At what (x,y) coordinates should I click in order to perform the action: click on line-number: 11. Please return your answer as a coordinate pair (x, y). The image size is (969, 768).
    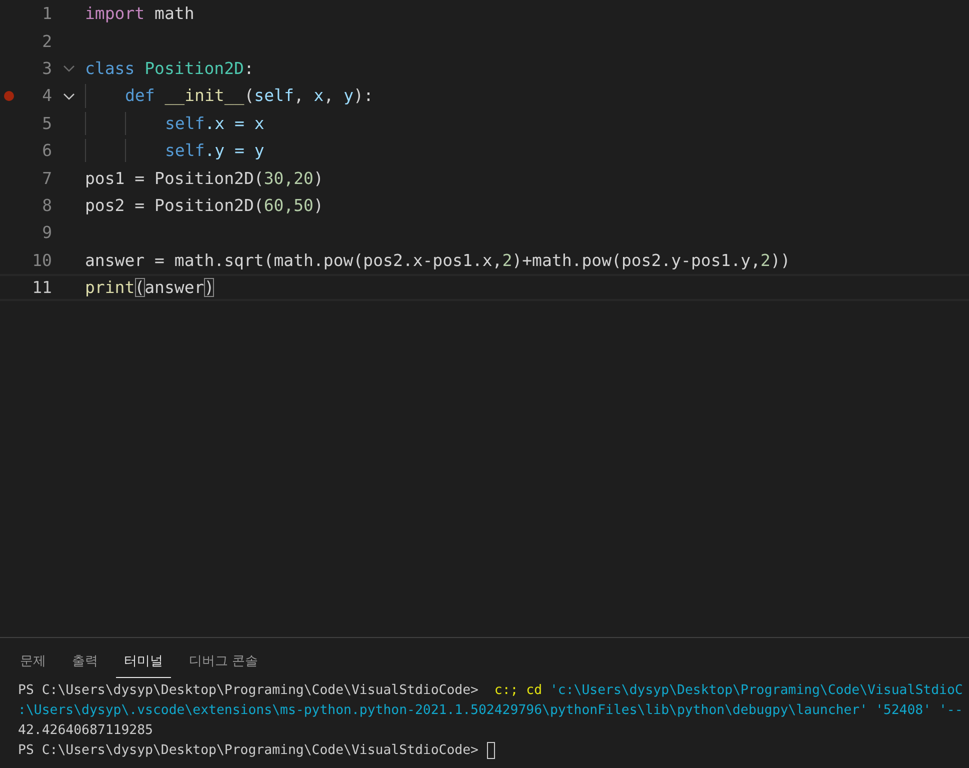
    Looking at the image, I should click on (41, 288).